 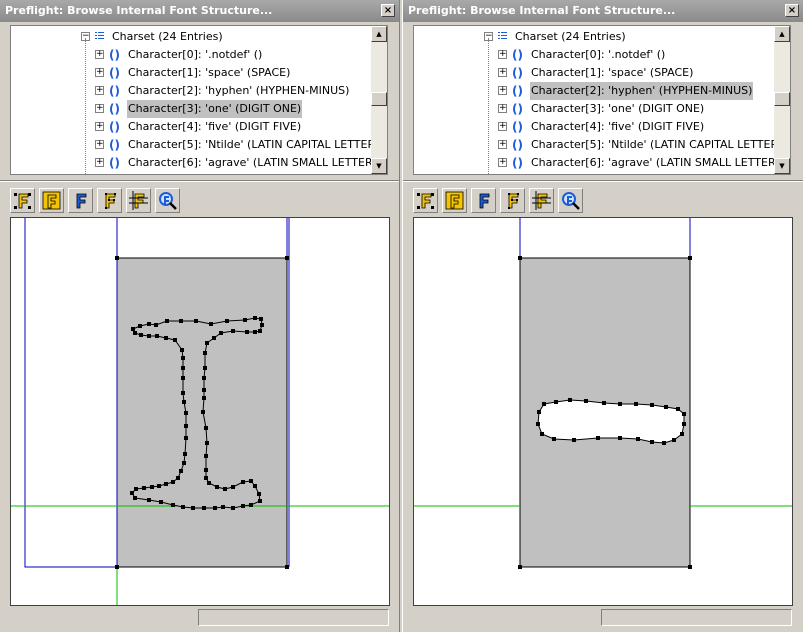 I want to click on tree-item-label: Character[0]: '.notdef' (), so click(x=598, y=54).